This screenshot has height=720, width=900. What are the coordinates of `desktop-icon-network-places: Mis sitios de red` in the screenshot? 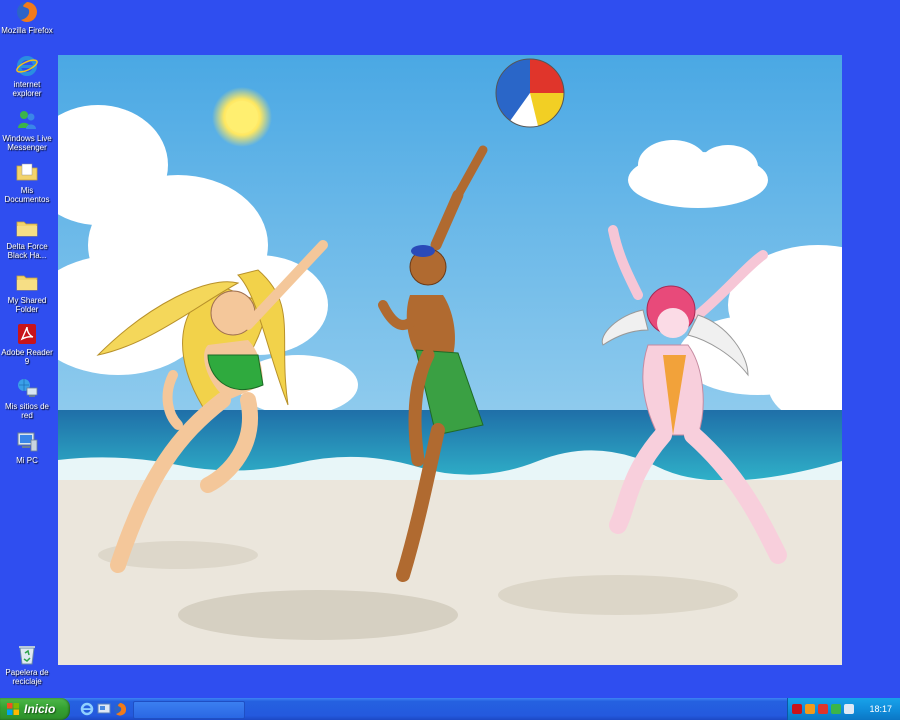 It's located at (27, 398).